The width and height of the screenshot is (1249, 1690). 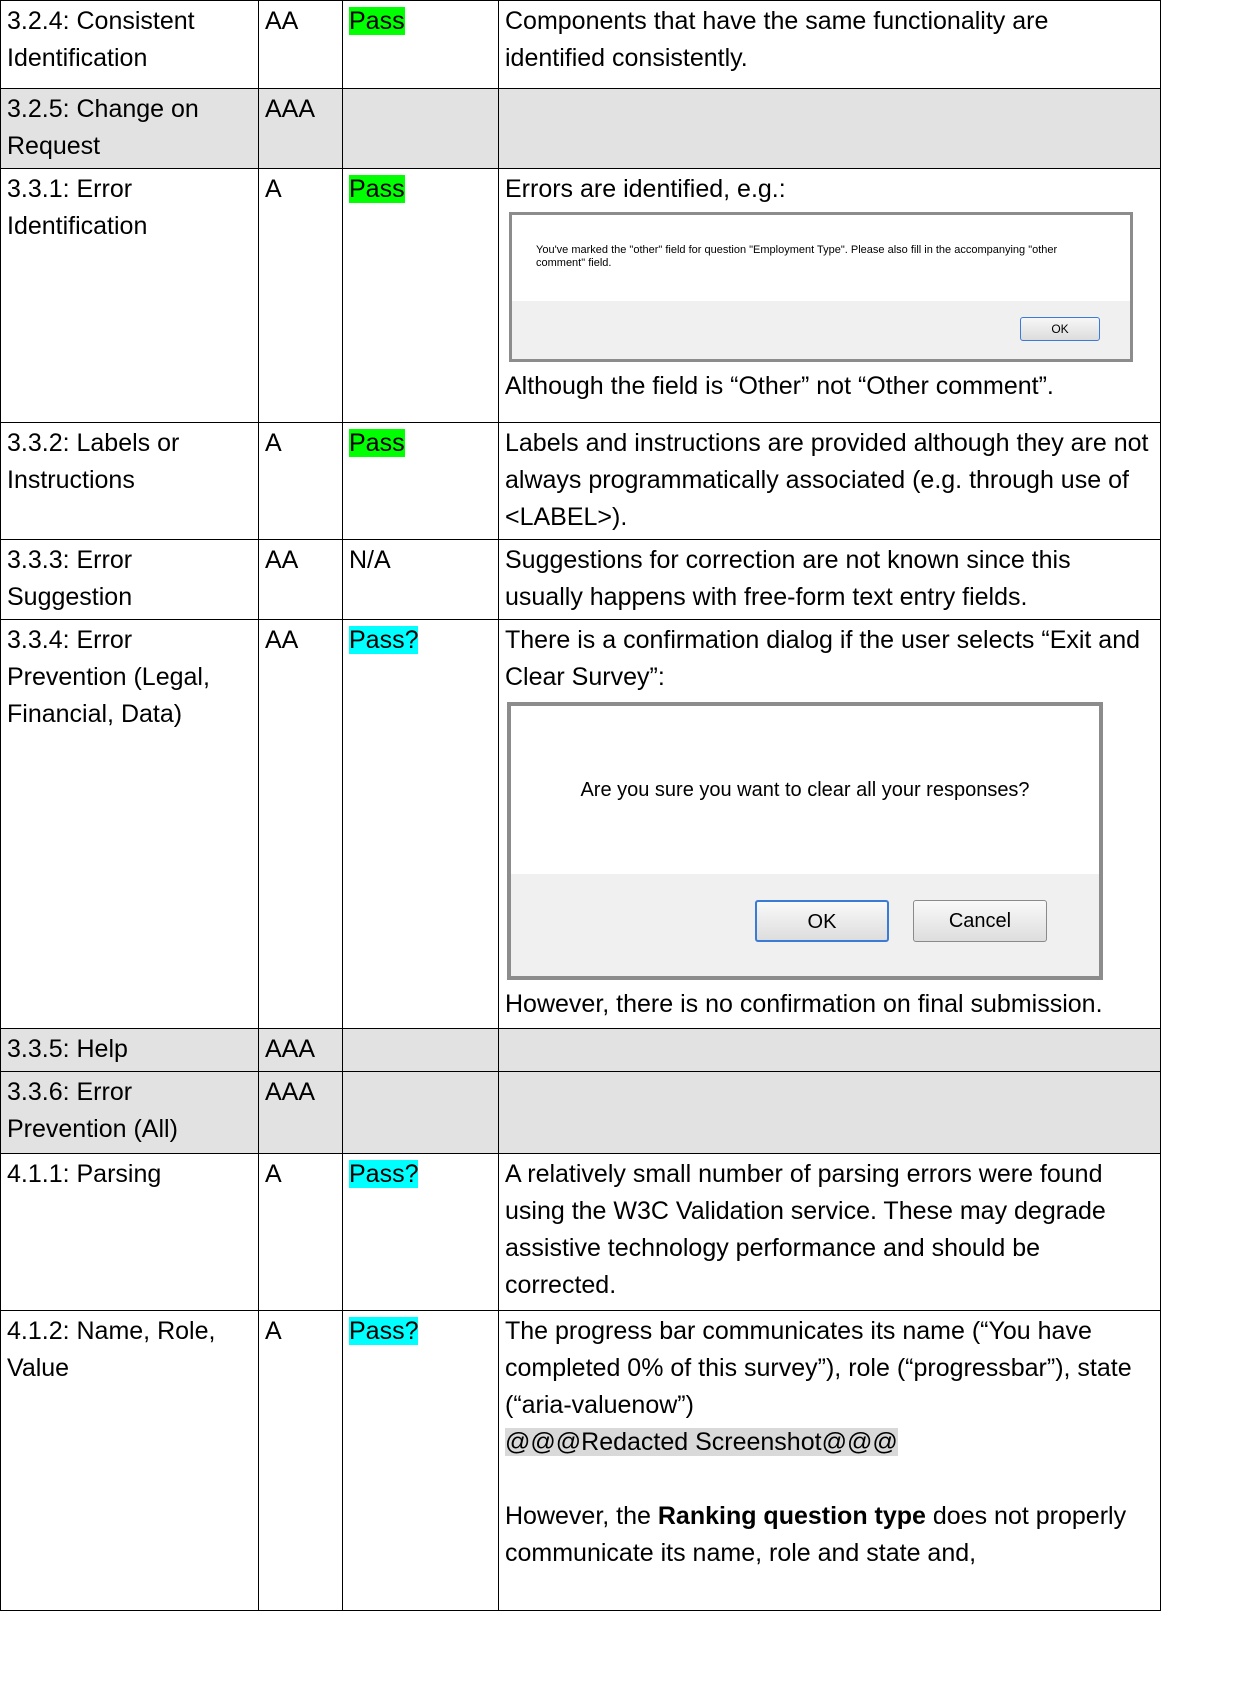 I want to click on cancel-button: Cancel, so click(x=980, y=921).